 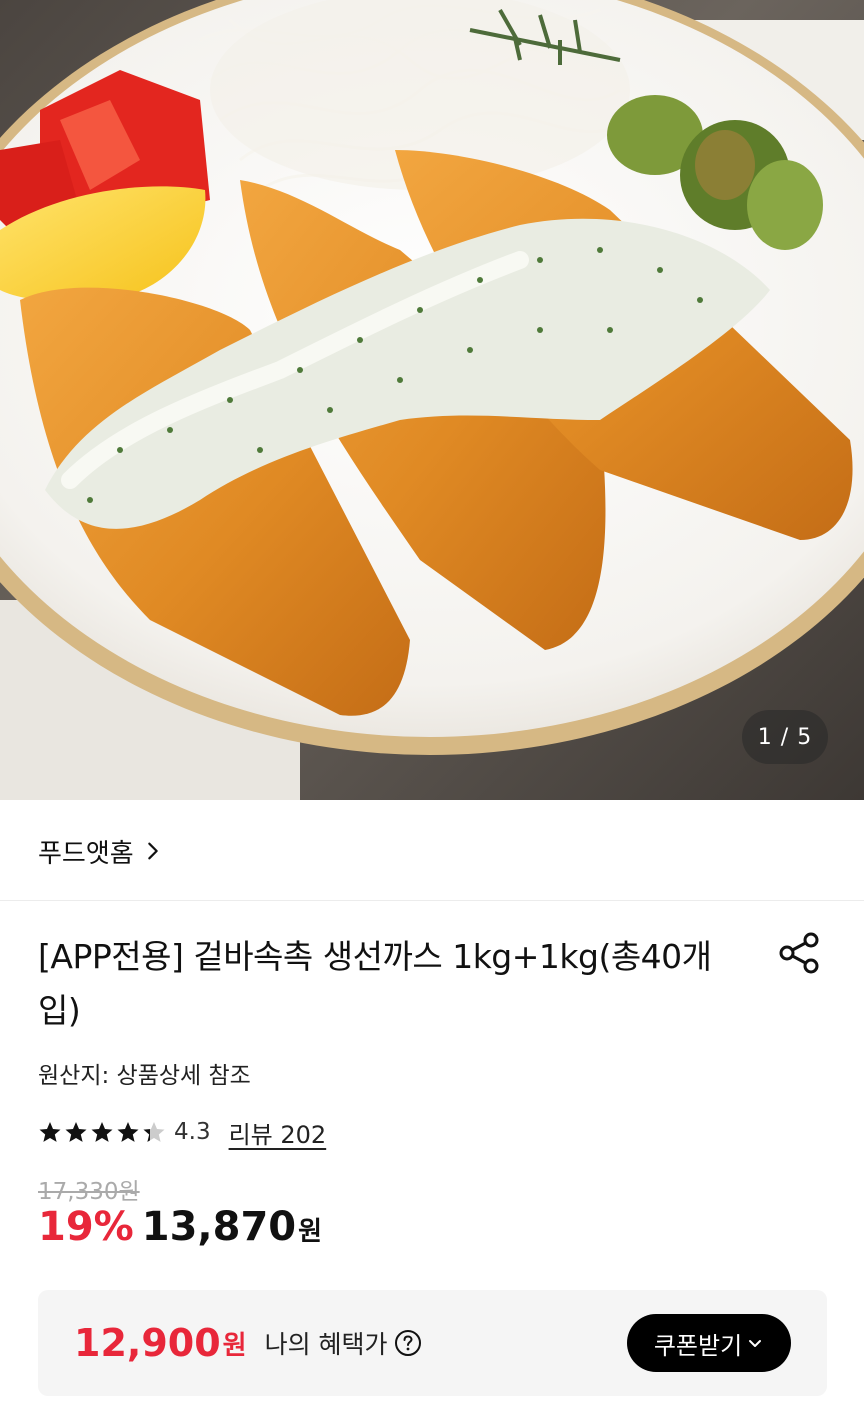 What do you see at coordinates (408, 1343) in the screenshot?
I see `question-circle-icon` at bounding box center [408, 1343].